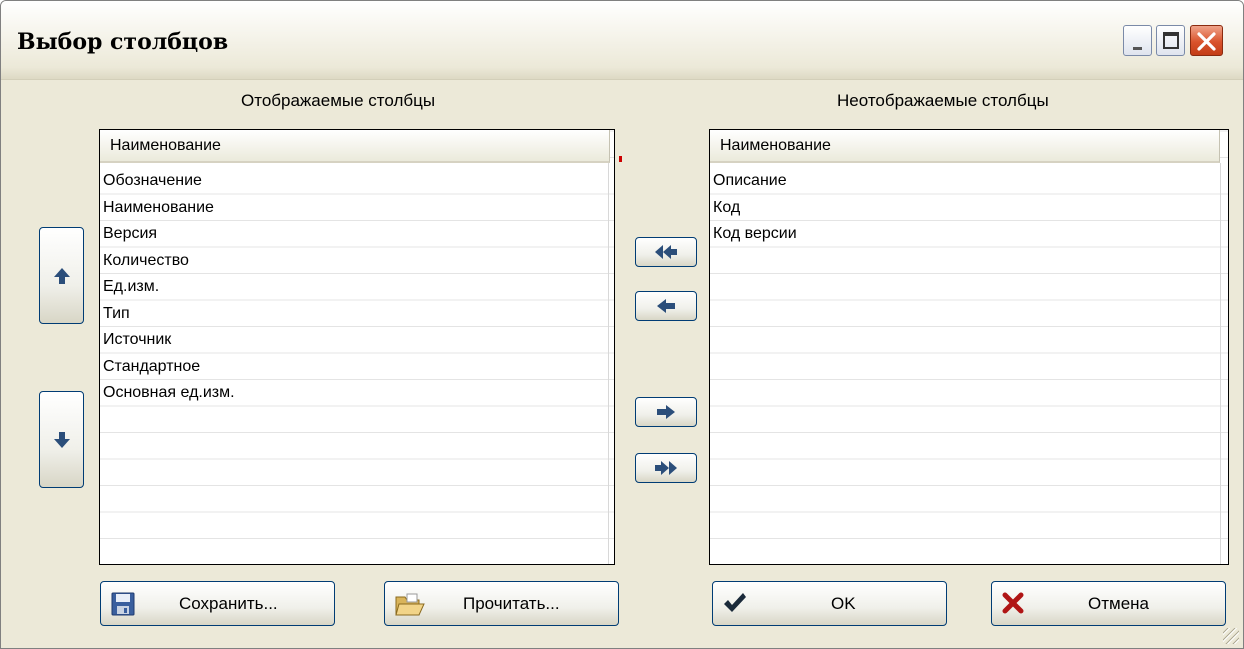 The image size is (1244, 649). Describe the element at coordinates (843, 603) in the screenshot. I see `ok-button-label: OK` at that location.